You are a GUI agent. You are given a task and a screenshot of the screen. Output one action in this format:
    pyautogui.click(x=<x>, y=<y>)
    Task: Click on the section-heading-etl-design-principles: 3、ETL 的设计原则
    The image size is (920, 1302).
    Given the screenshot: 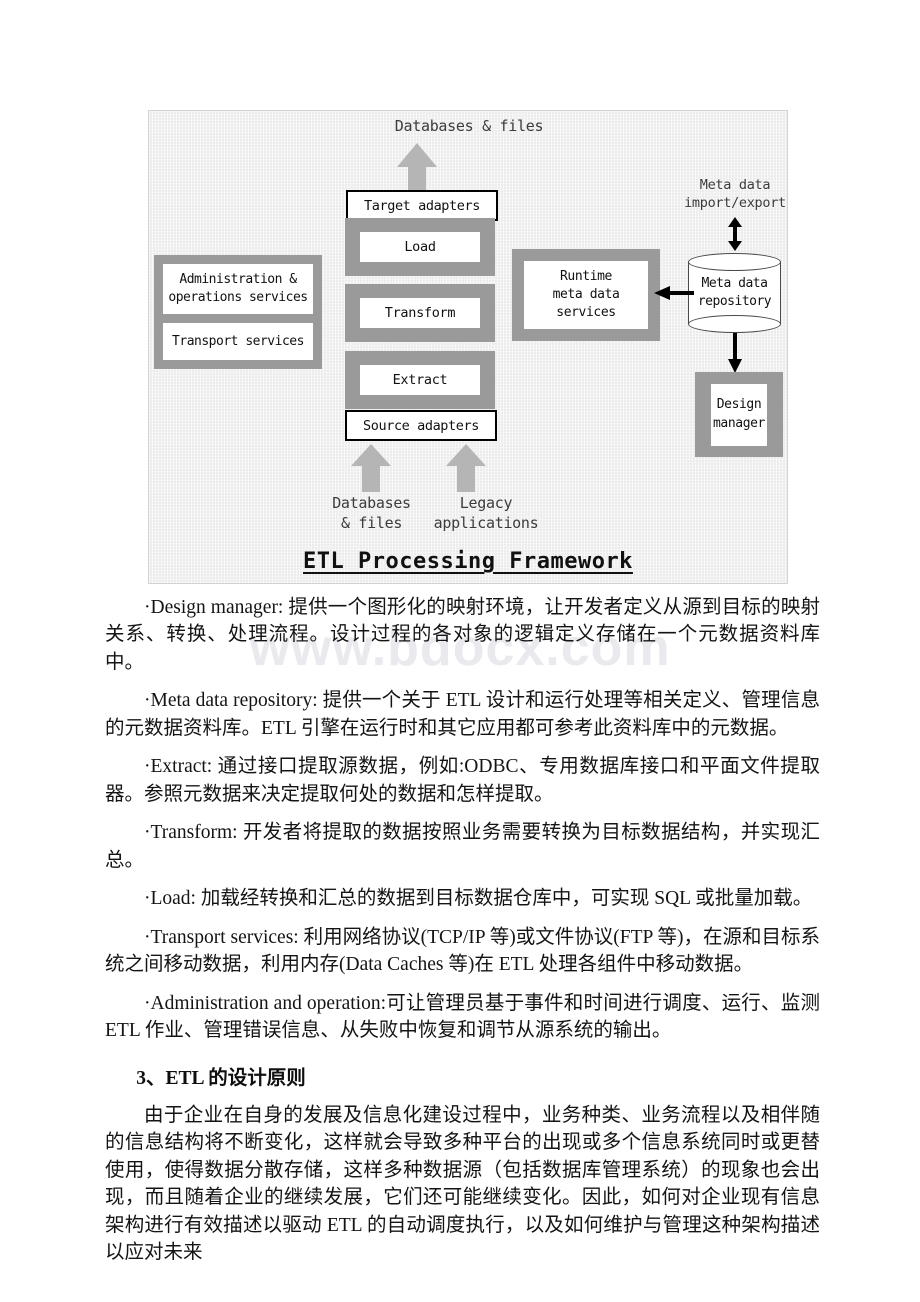 What is the action you would take?
    pyautogui.click(x=221, y=1078)
    